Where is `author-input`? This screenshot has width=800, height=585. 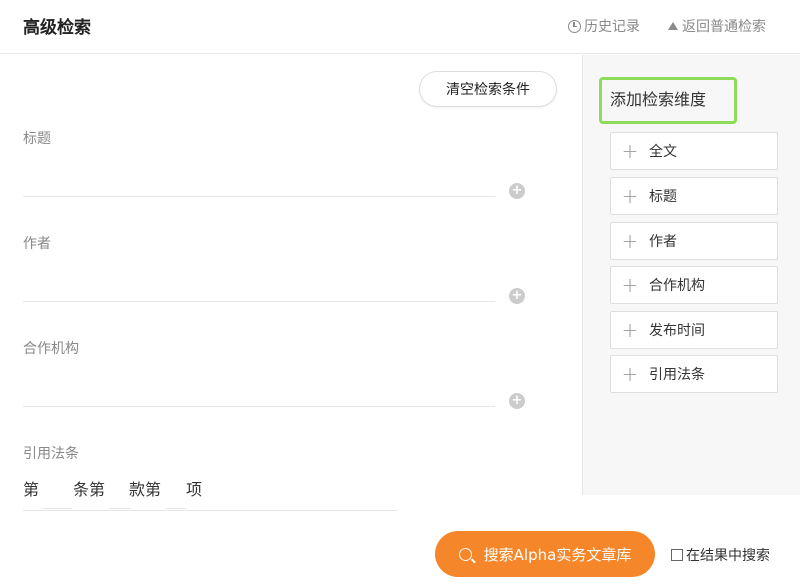 author-input is located at coordinates (259, 301).